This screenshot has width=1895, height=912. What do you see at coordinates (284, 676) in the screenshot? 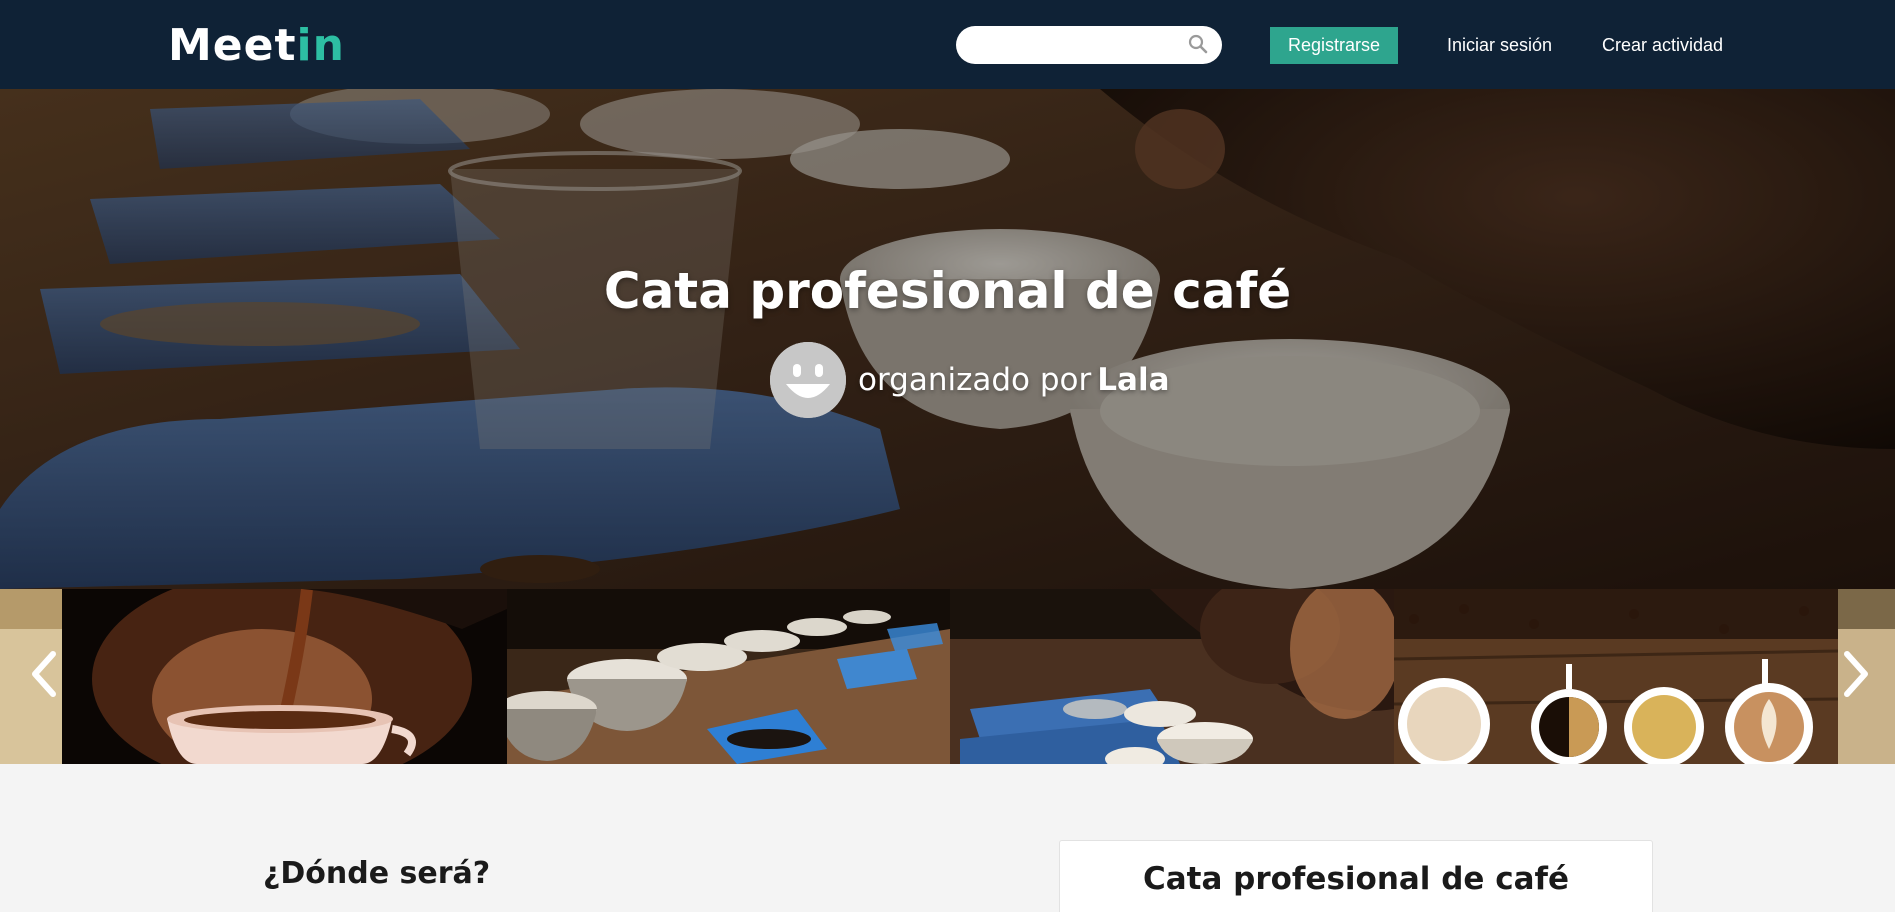
I see `carousel-slide-coffee-pouring` at bounding box center [284, 676].